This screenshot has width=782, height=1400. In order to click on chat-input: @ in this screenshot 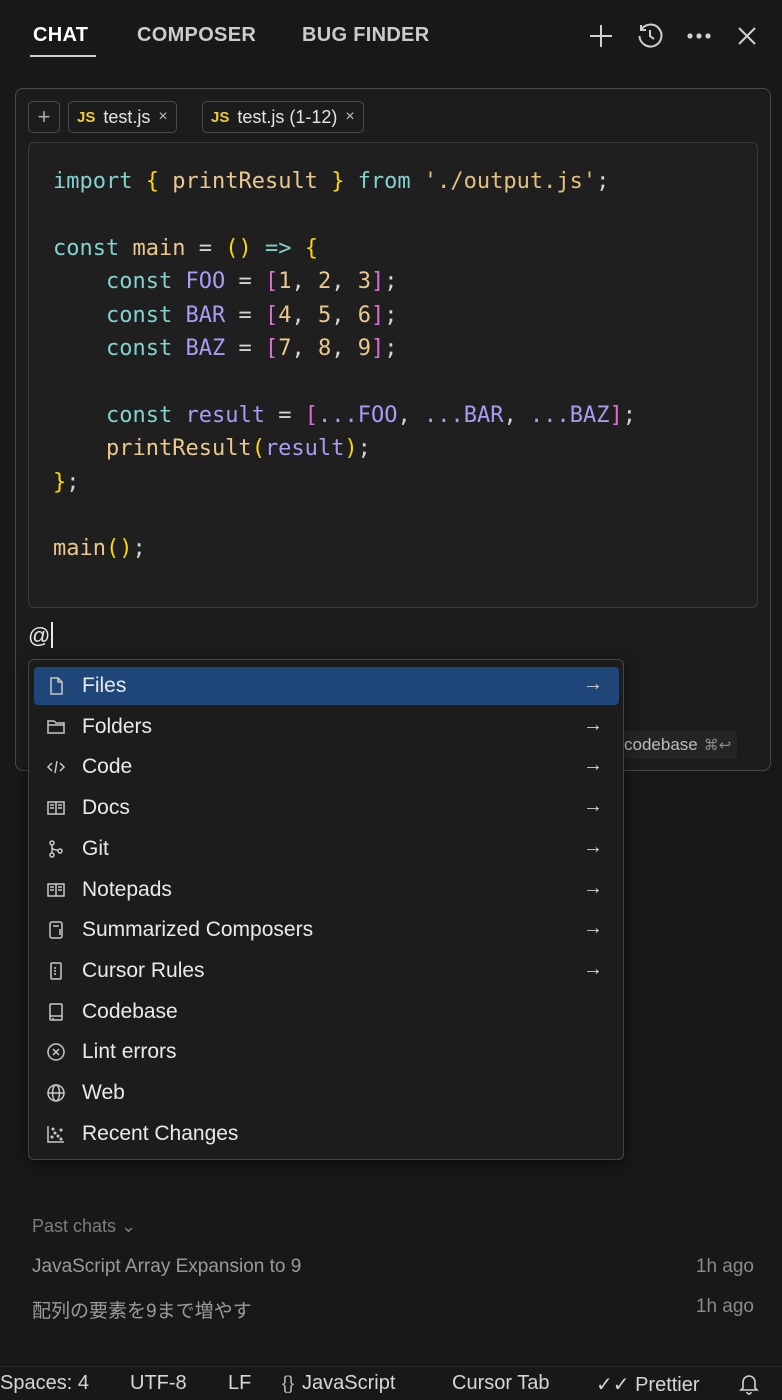, I will do `click(41, 635)`.